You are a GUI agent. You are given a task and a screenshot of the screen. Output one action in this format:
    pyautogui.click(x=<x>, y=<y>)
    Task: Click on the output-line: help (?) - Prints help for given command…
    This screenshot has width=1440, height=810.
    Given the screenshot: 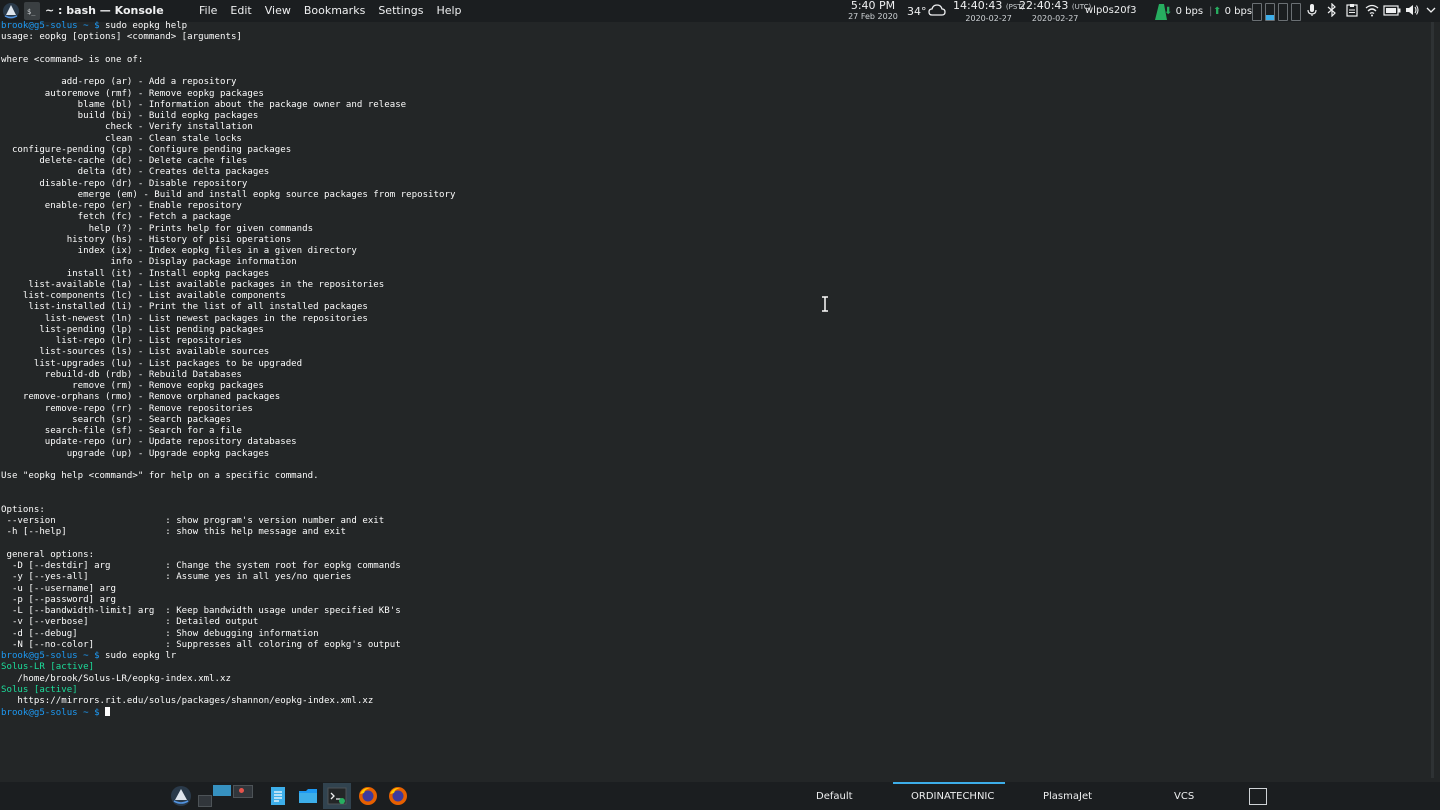 What is the action you would take?
    pyautogui.click(x=157, y=228)
    